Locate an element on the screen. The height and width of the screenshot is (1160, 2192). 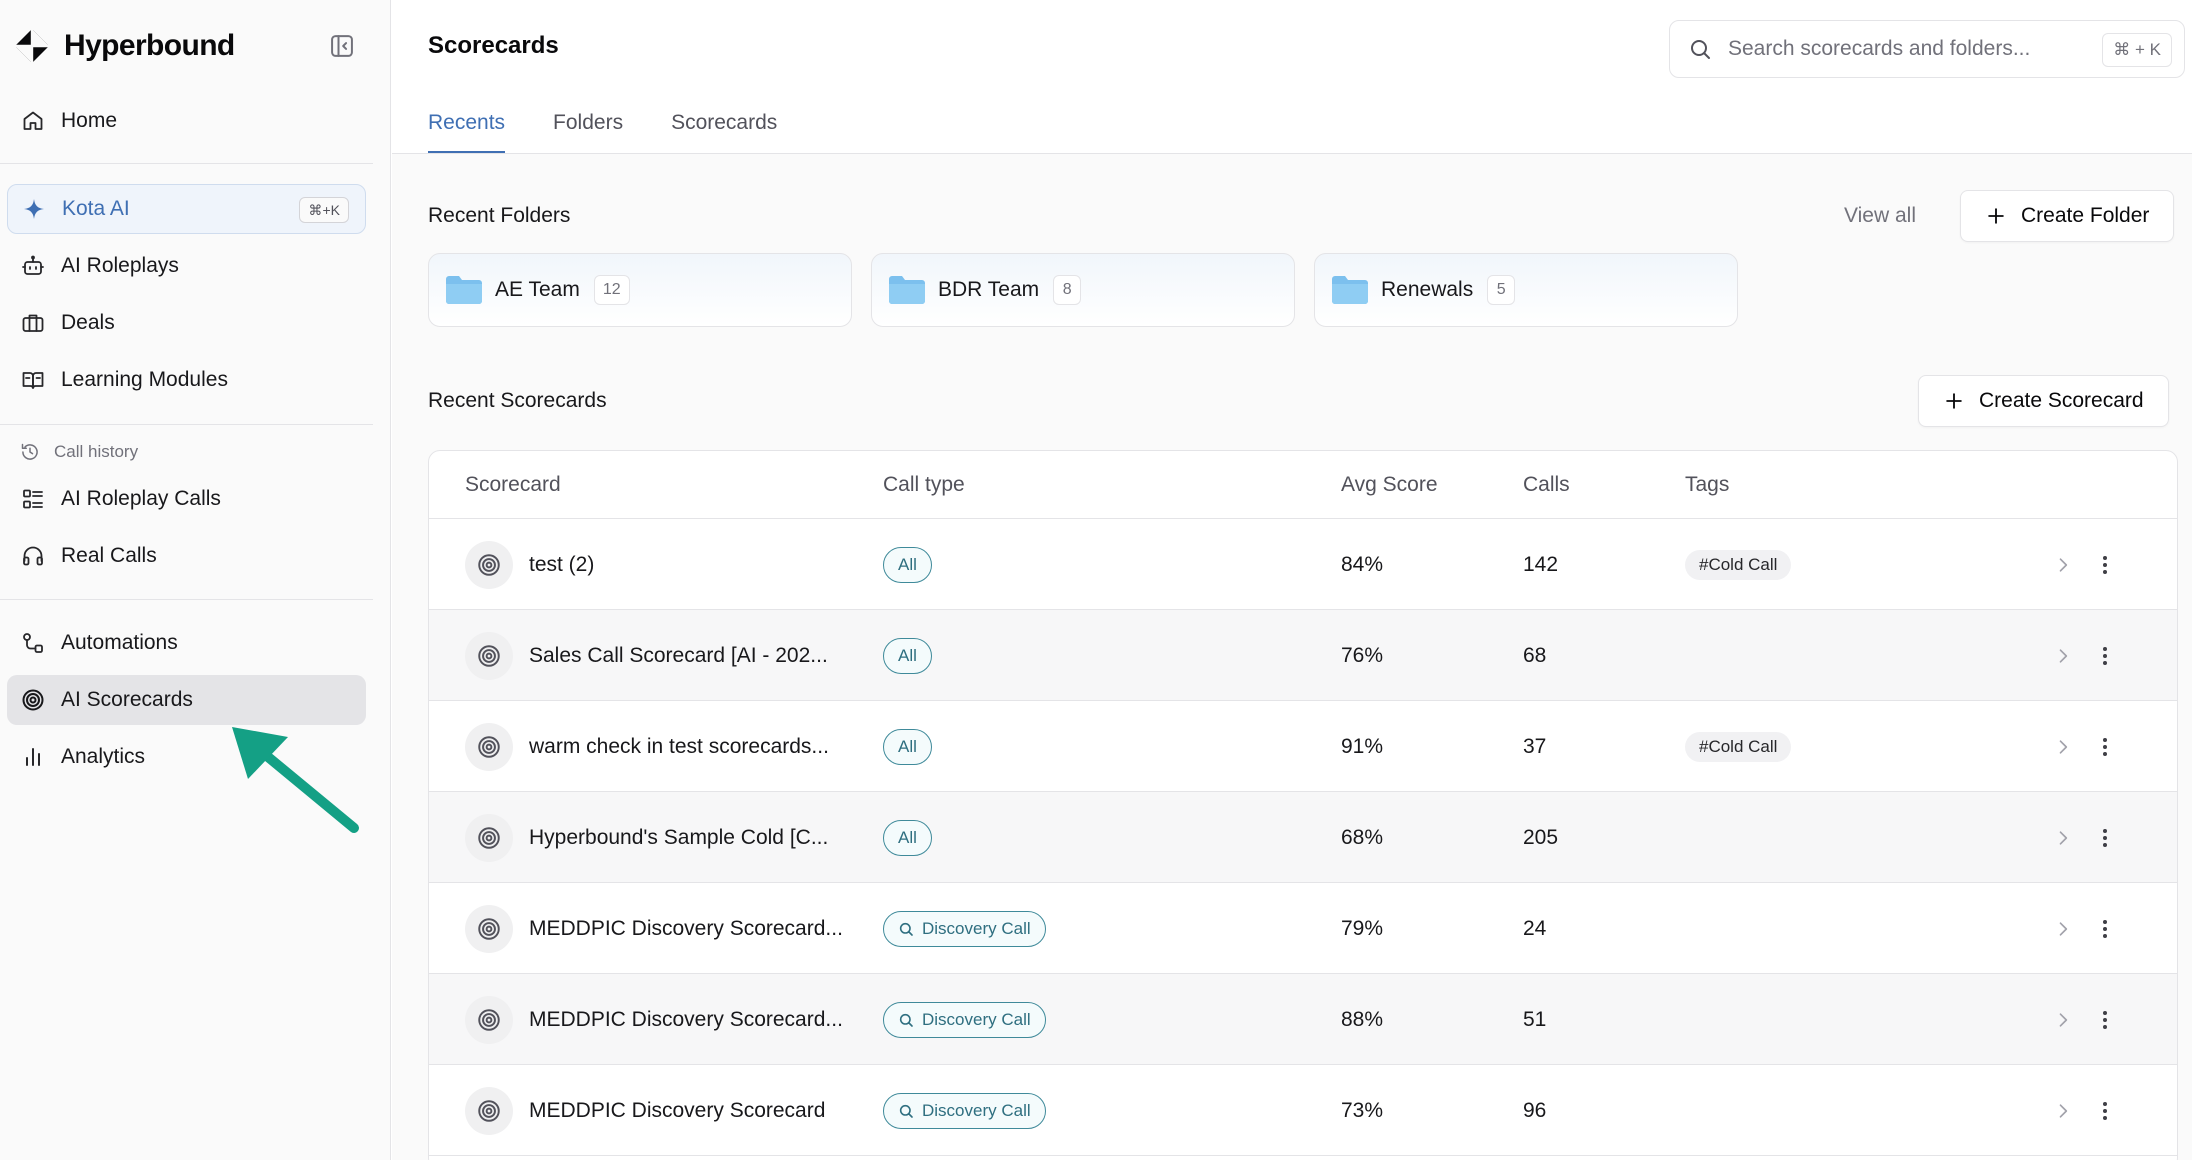
collapse-sidebar-icon is located at coordinates (342, 46).